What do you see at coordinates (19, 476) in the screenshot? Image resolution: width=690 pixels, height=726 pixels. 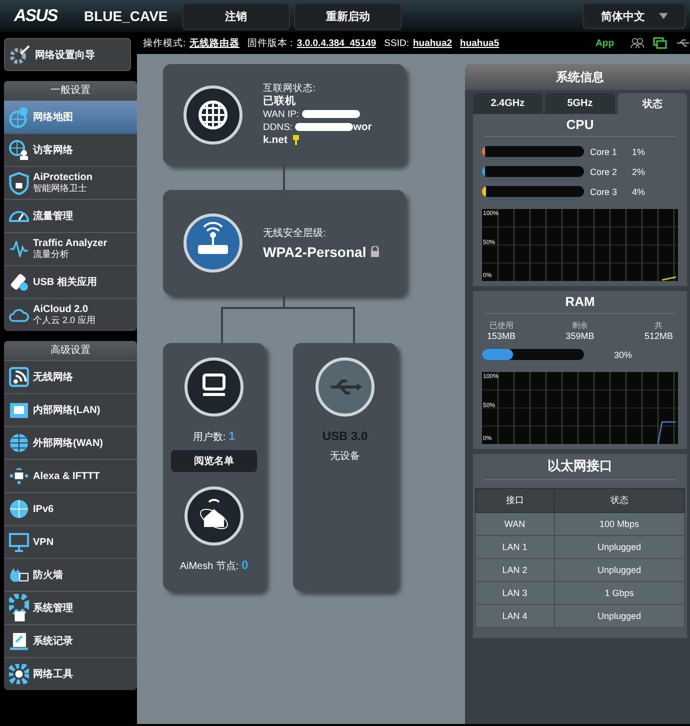 I see `router-dots-icon` at bounding box center [19, 476].